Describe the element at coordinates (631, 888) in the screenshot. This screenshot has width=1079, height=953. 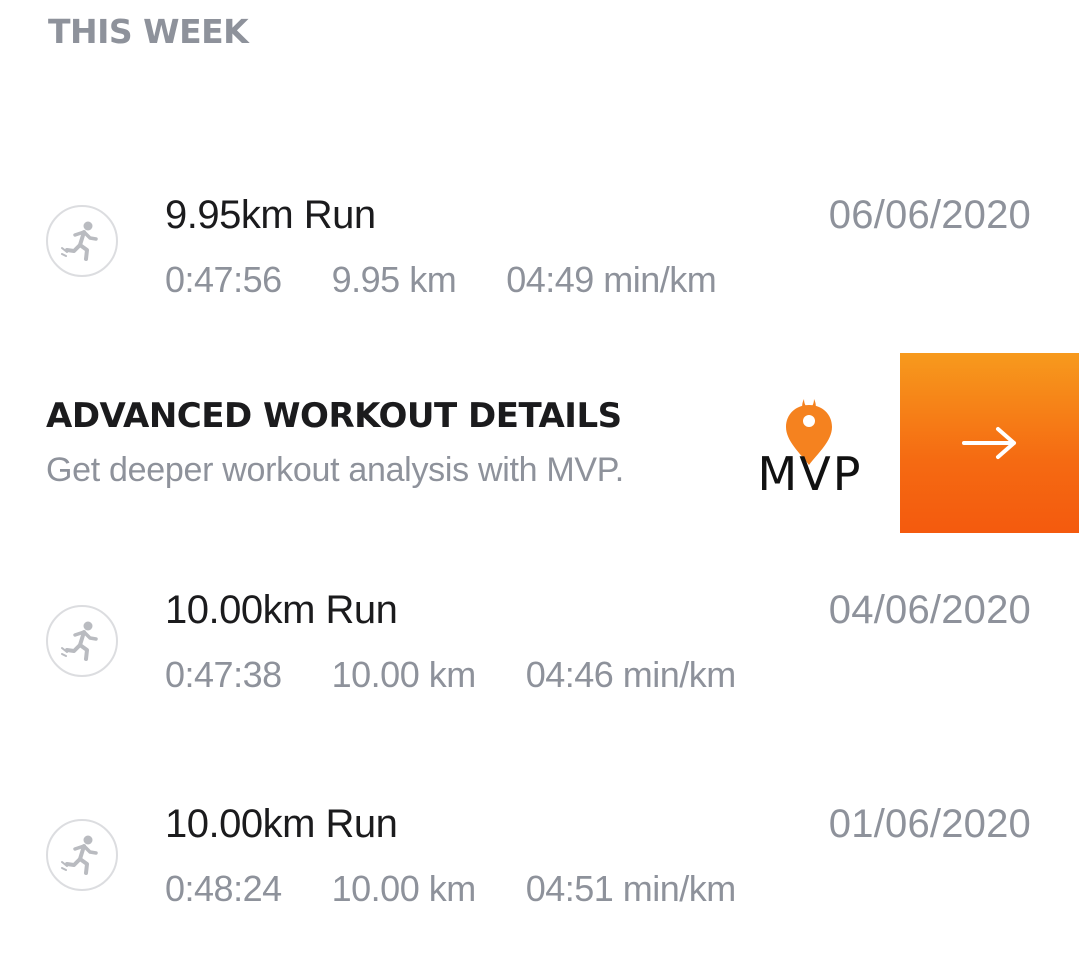
I see `workout-pace: 04:51 min/km` at that location.